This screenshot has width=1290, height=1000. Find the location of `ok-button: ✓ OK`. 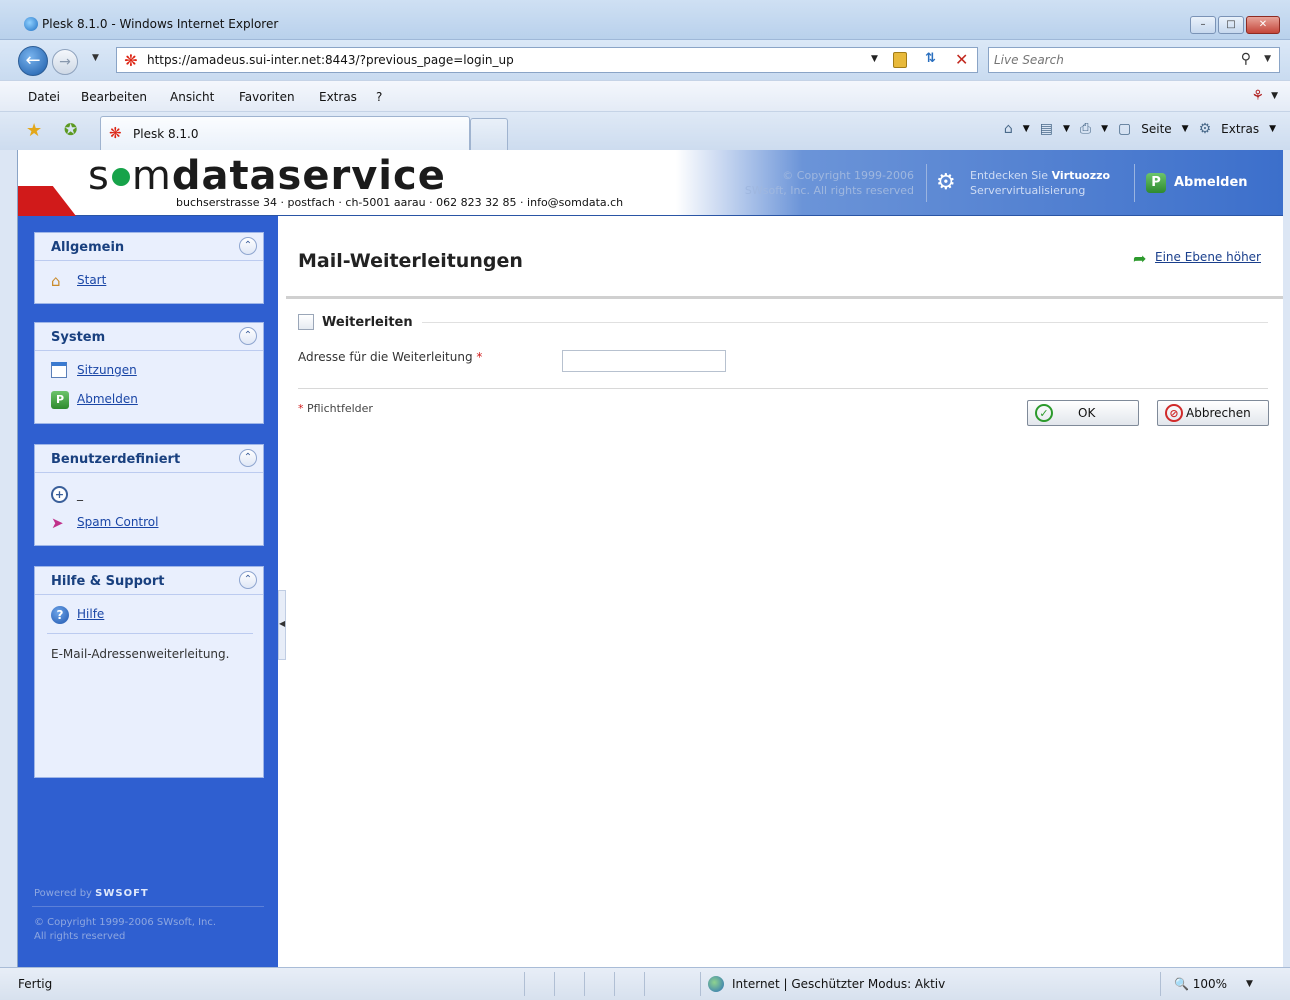

ok-button: ✓ OK is located at coordinates (1083, 413).